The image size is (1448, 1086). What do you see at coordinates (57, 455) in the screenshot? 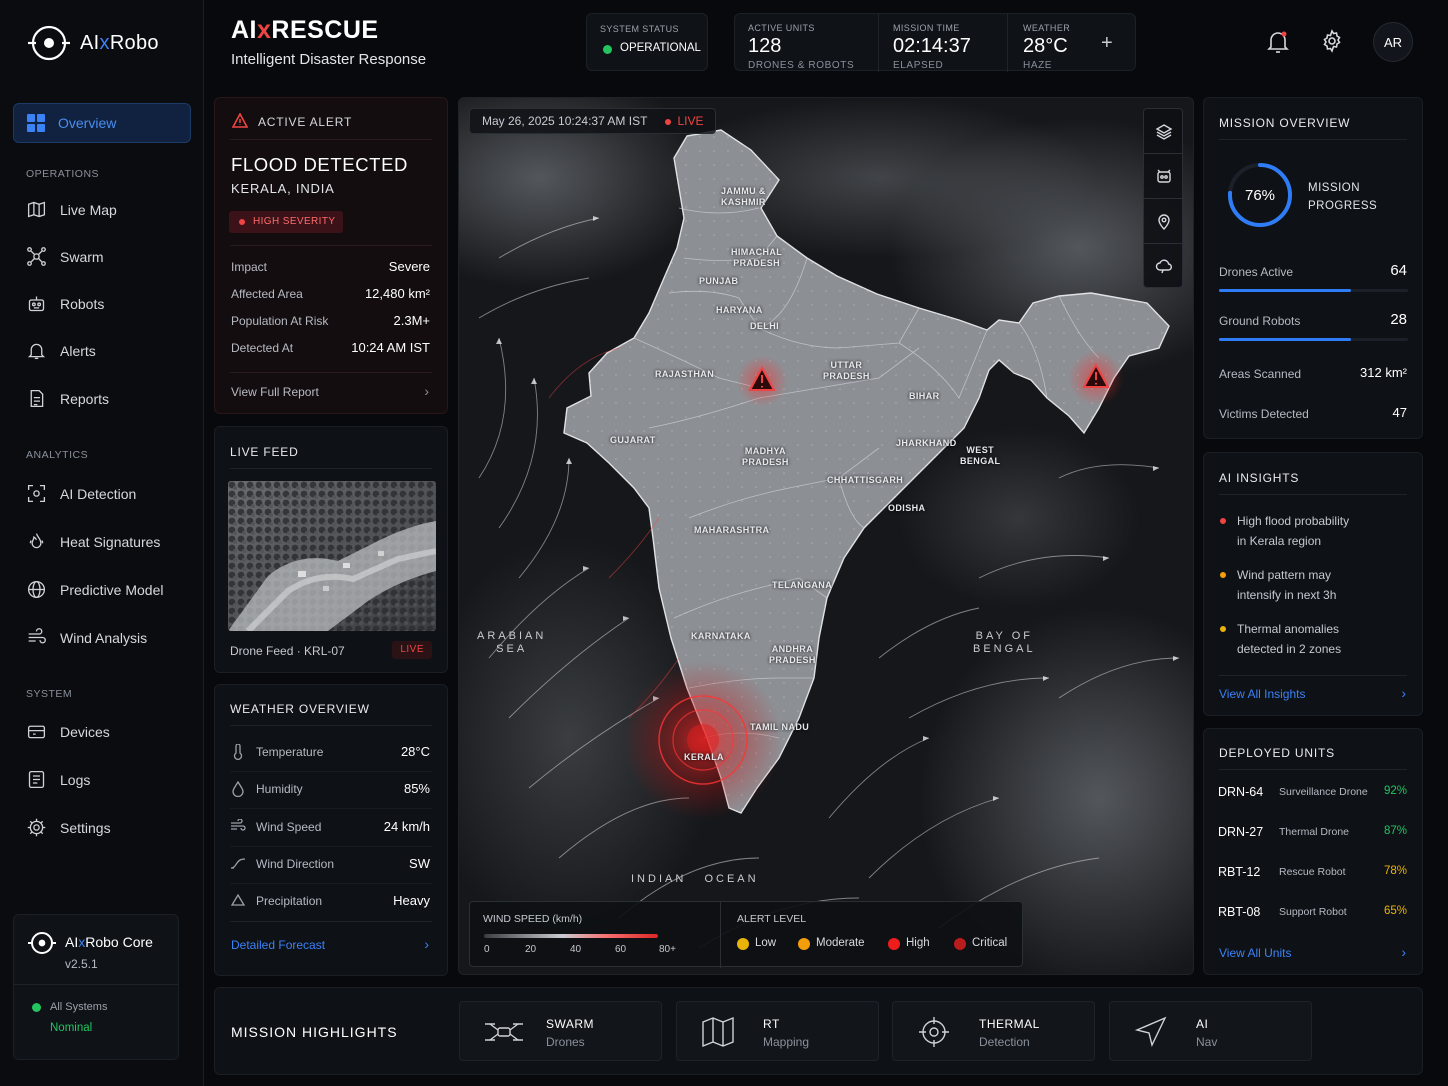
I see `section-analytics: ANALYTICS` at bounding box center [57, 455].